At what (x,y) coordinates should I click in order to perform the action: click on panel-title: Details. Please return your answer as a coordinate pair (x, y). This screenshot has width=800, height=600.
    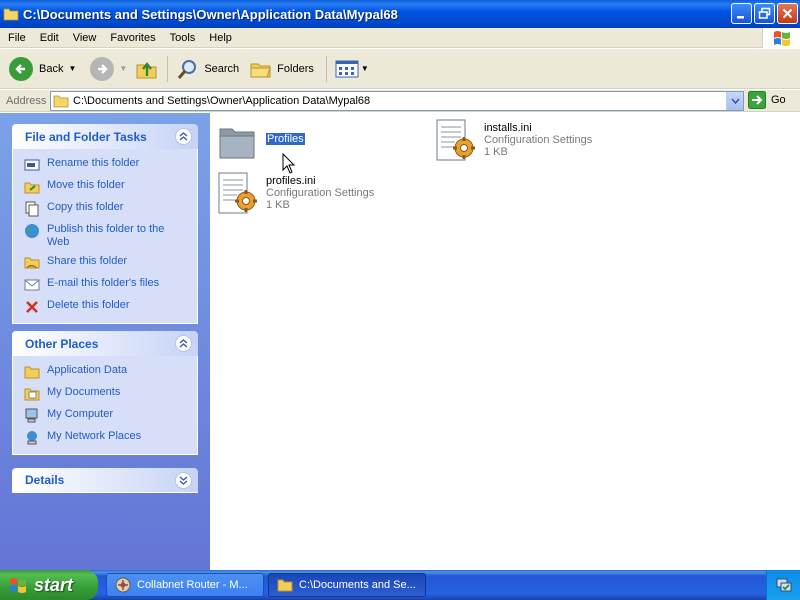
    Looking at the image, I should click on (45, 480).